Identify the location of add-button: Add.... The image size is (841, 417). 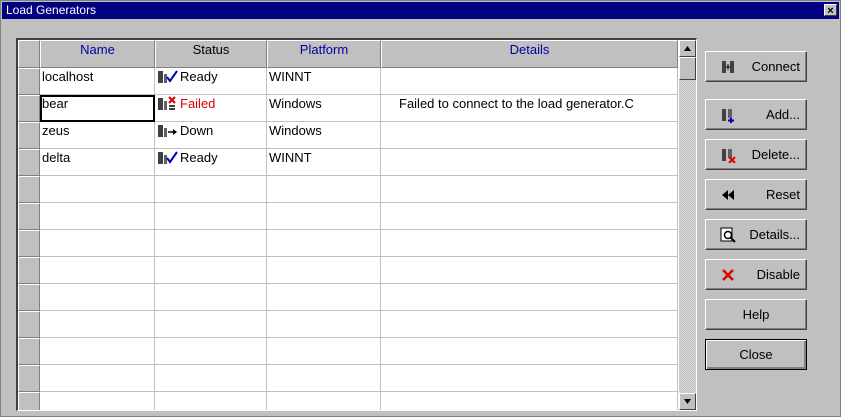
(756, 114).